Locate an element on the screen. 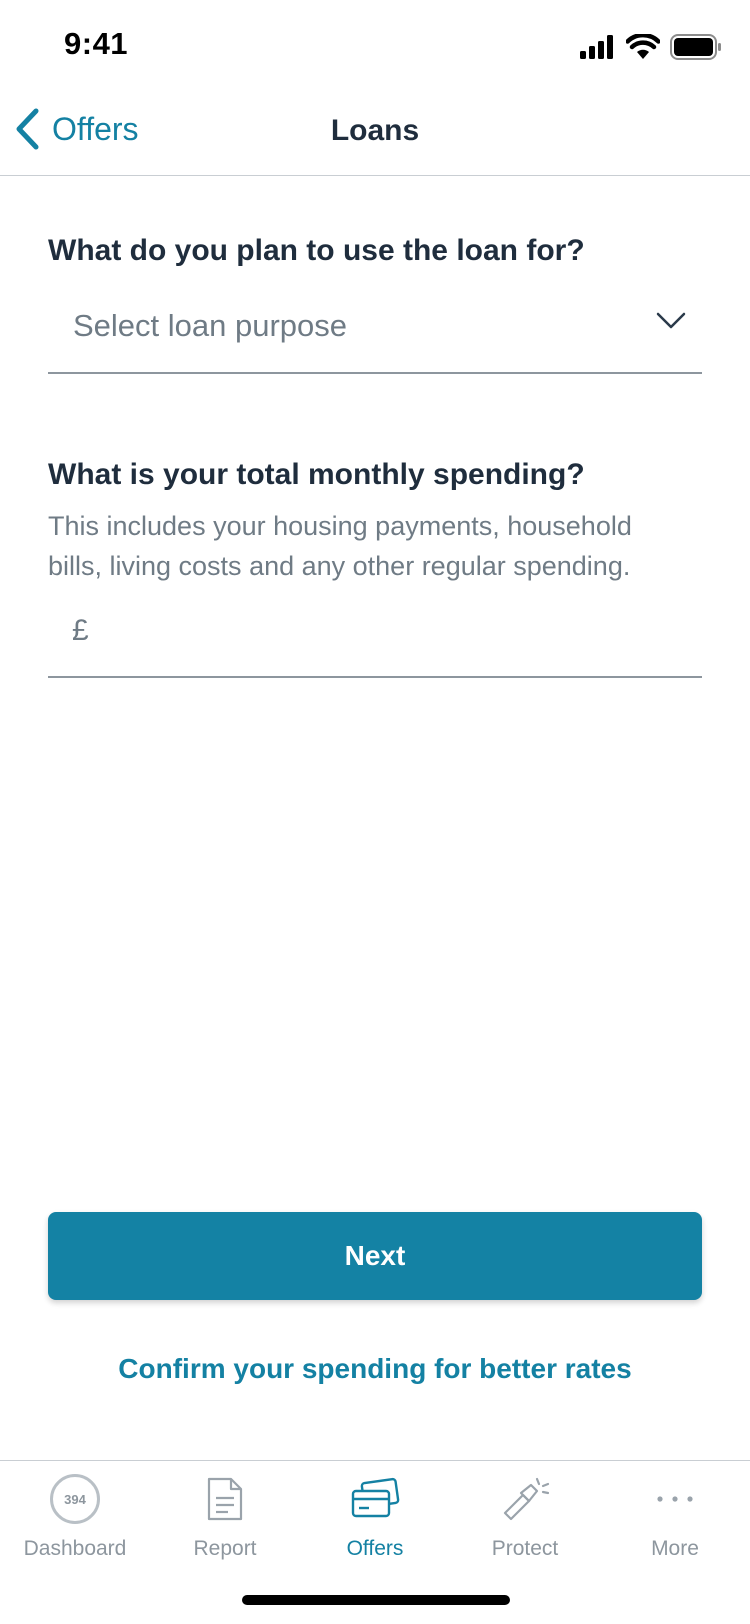 This screenshot has height=1624, width=750. battery-icon is located at coordinates (695, 47).